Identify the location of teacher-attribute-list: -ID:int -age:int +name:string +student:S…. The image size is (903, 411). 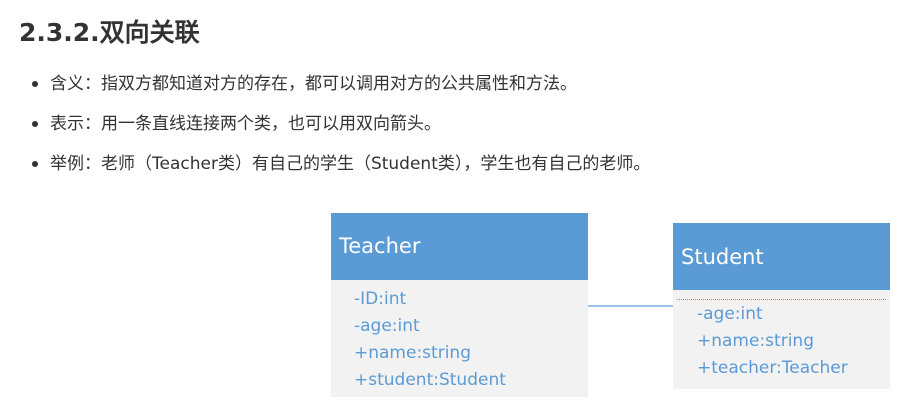
(459, 337).